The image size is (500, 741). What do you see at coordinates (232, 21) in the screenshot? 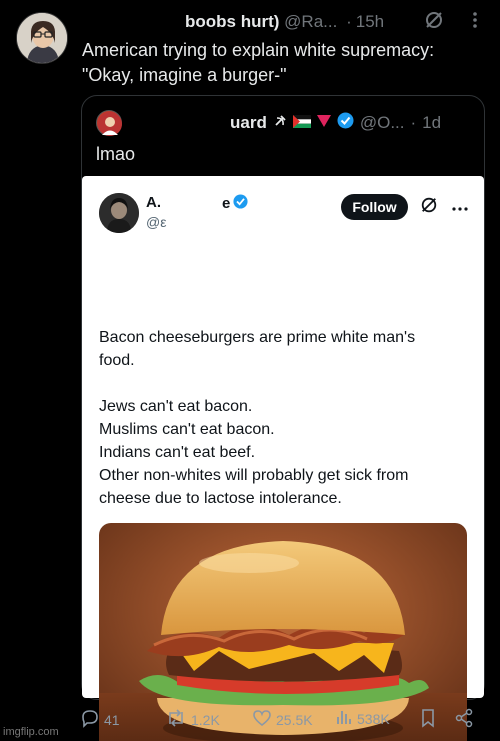
I see `outer-display-name: boobs hurt)` at bounding box center [232, 21].